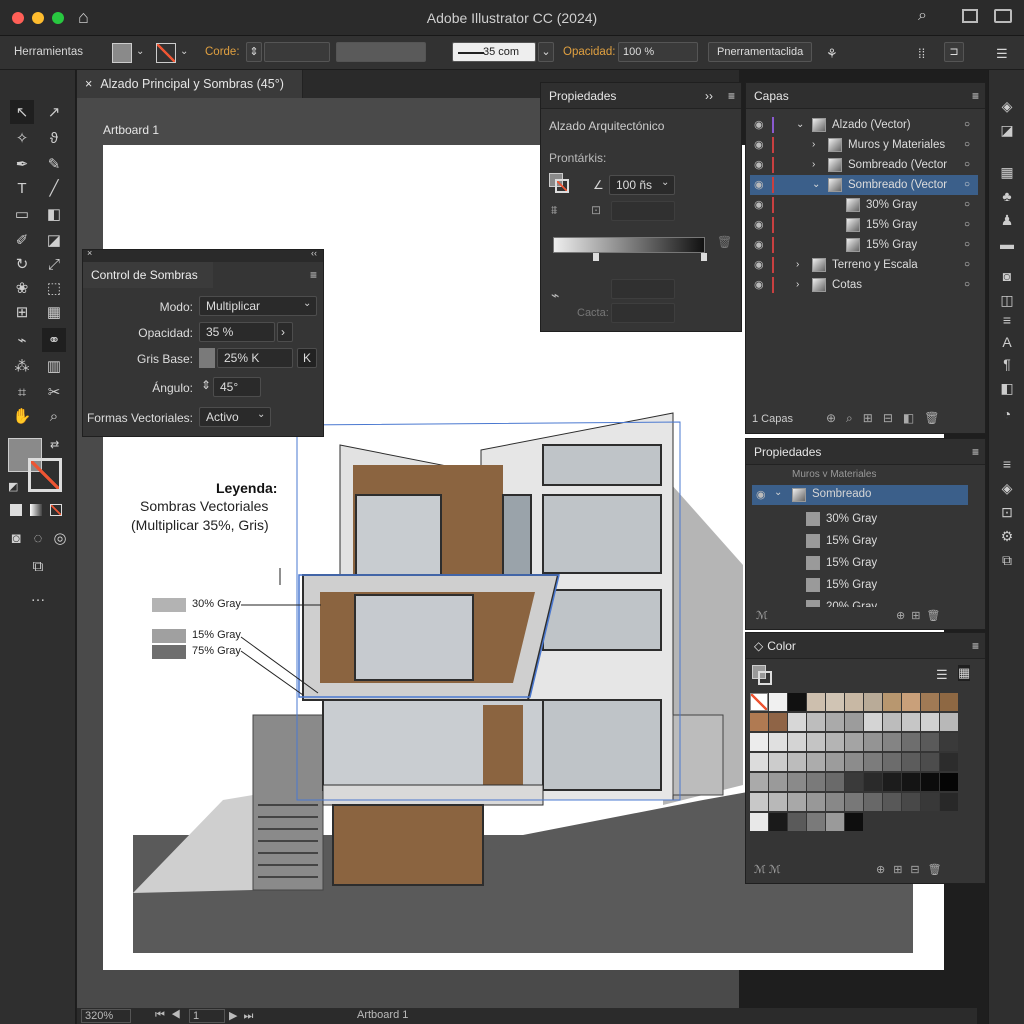 The image size is (1024, 1024). What do you see at coordinates (22, 164) in the screenshot?
I see `pen-tool-icon: ✒` at bounding box center [22, 164].